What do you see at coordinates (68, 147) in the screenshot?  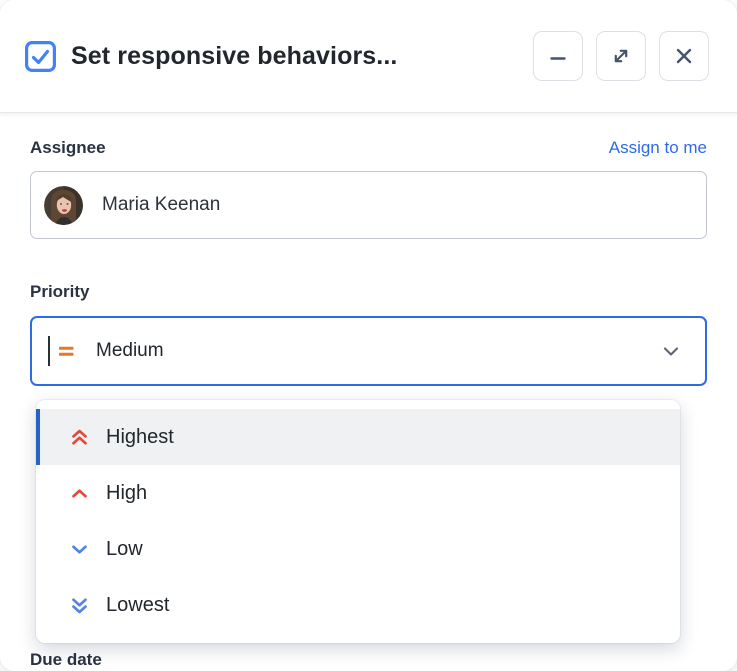 I see `assignee-label: Assignee` at bounding box center [68, 147].